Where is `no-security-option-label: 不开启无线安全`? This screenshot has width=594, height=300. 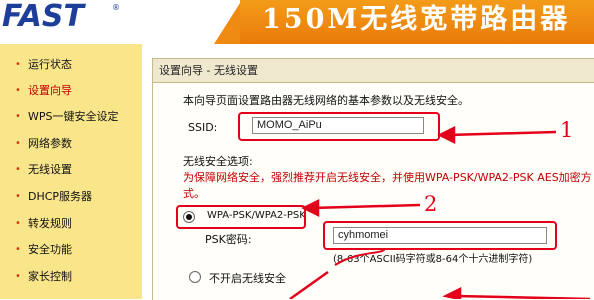 no-security-option-label: 不开启无线安全 is located at coordinates (247, 278).